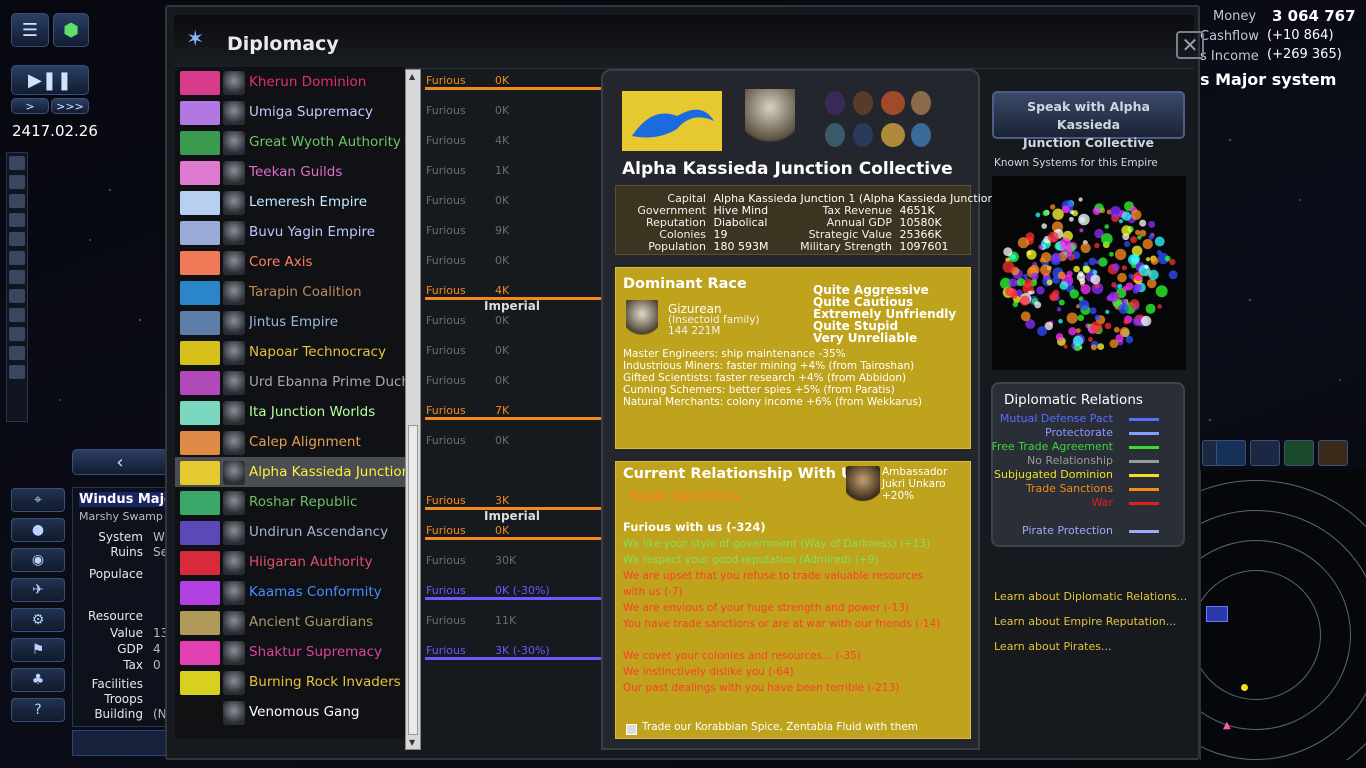 This screenshot has height=768, width=1366. What do you see at coordinates (290, 232) in the screenshot?
I see `empire-row: Buvu Yagin Empire` at bounding box center [290, 232].